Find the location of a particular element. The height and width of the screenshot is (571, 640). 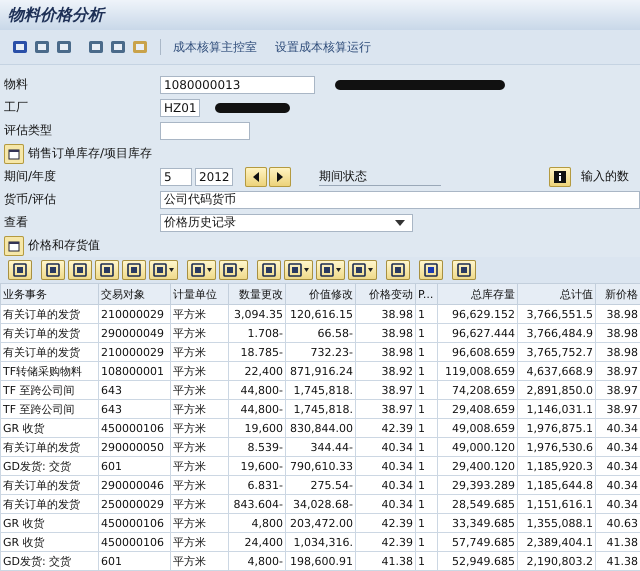

table-cell: 290000046 is located at coordinates (134, 485).